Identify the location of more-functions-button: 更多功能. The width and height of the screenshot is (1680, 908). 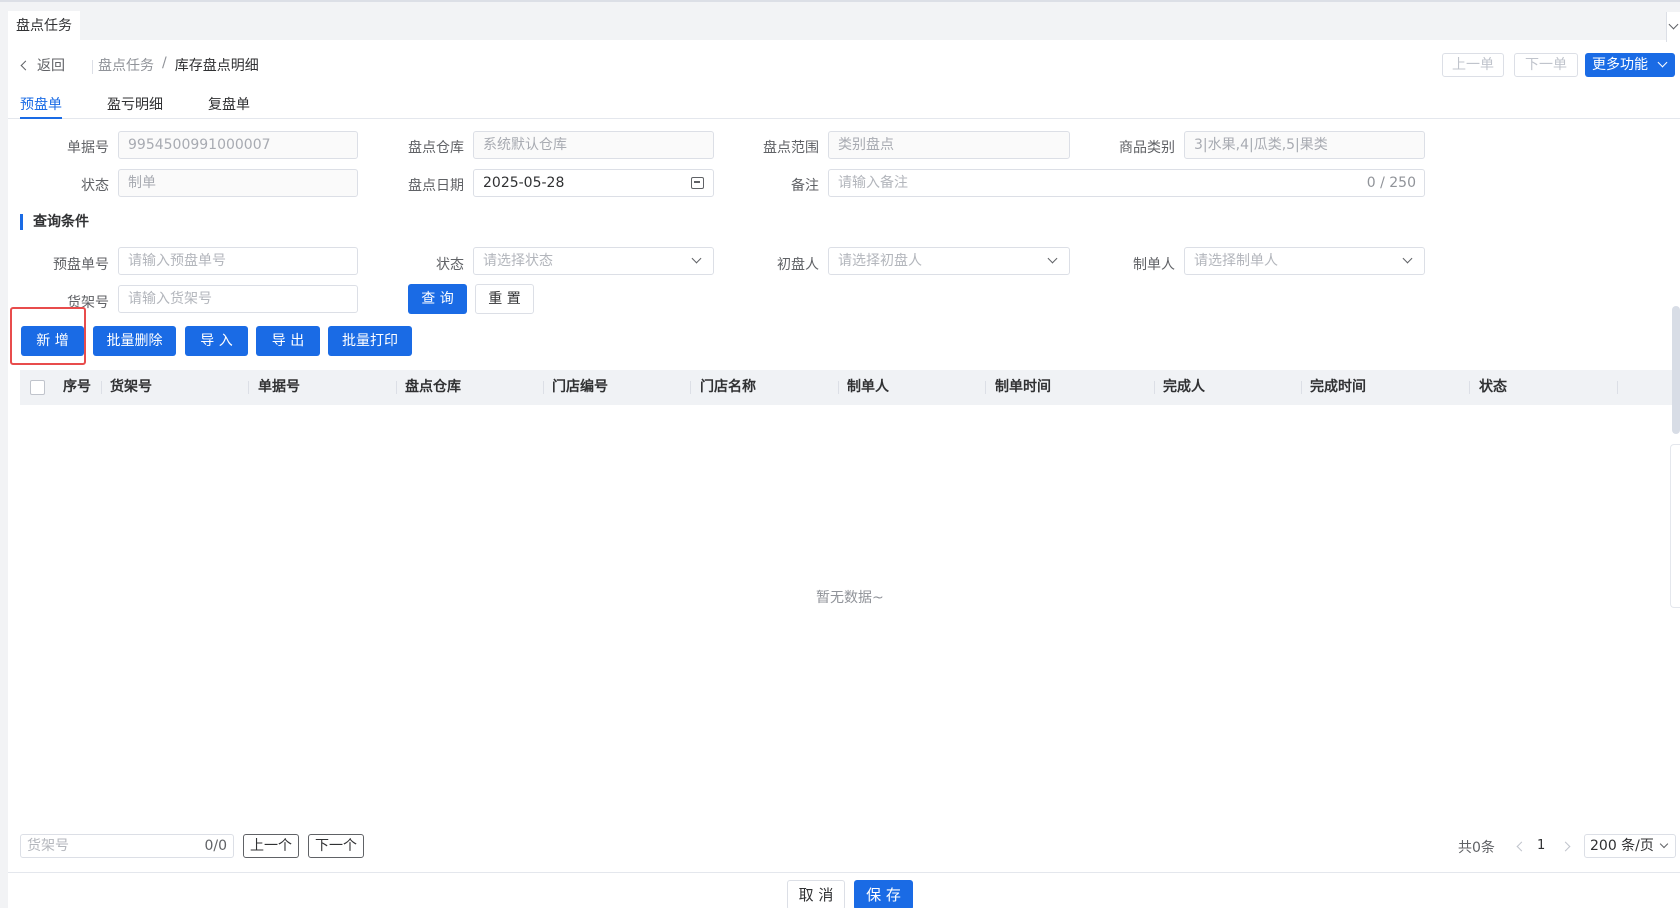
(1630, 65).